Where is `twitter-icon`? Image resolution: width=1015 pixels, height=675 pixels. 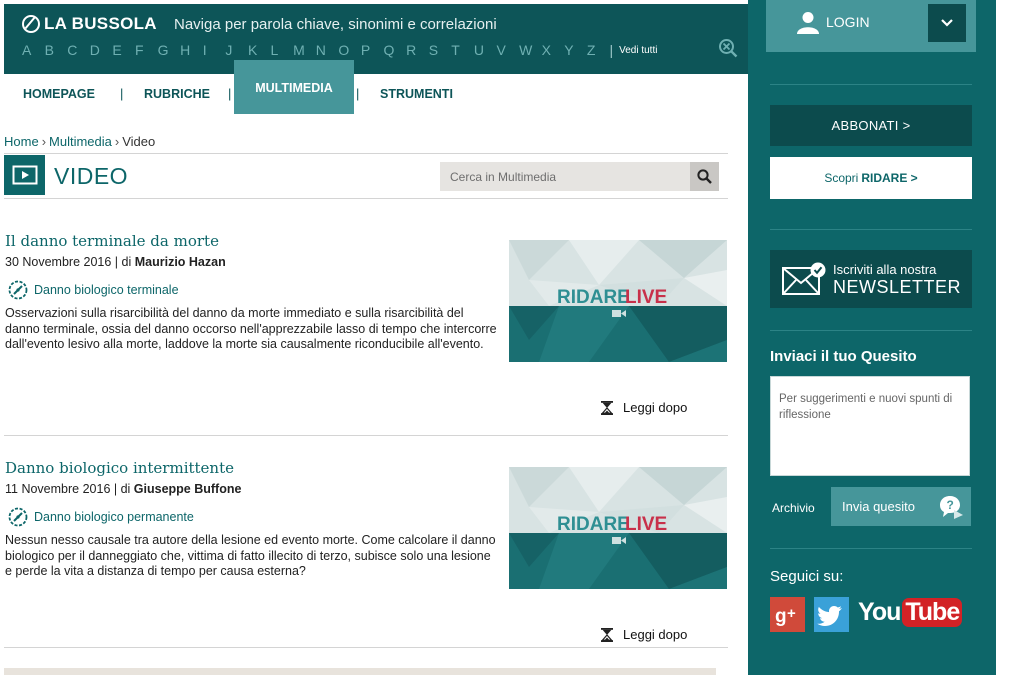
twitter-icon is located at coordinates (831, 614).